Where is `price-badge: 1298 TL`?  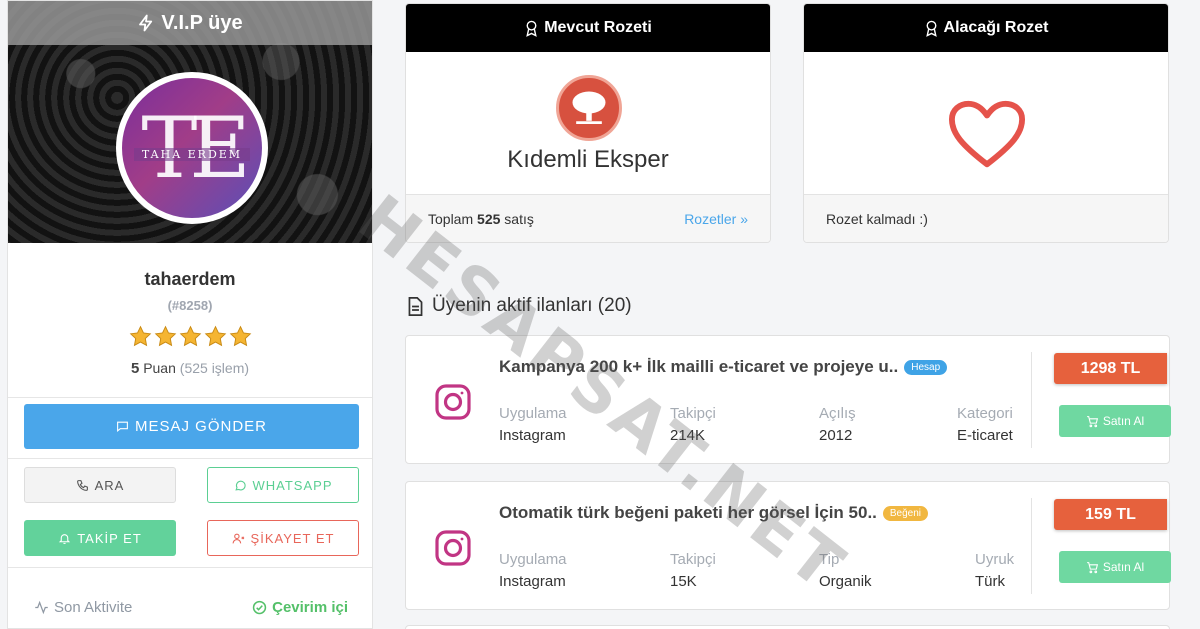
price-badge: 1298 TL is located at coordinates (1110, 368).